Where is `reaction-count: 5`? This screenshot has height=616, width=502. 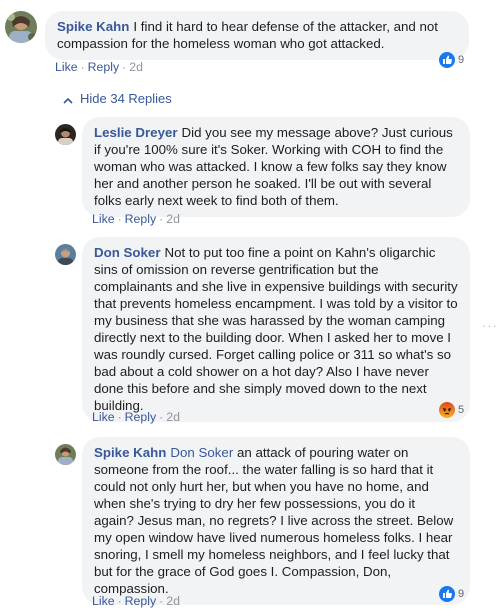
reaction-count: 5 is located at coordinates (451, 410).